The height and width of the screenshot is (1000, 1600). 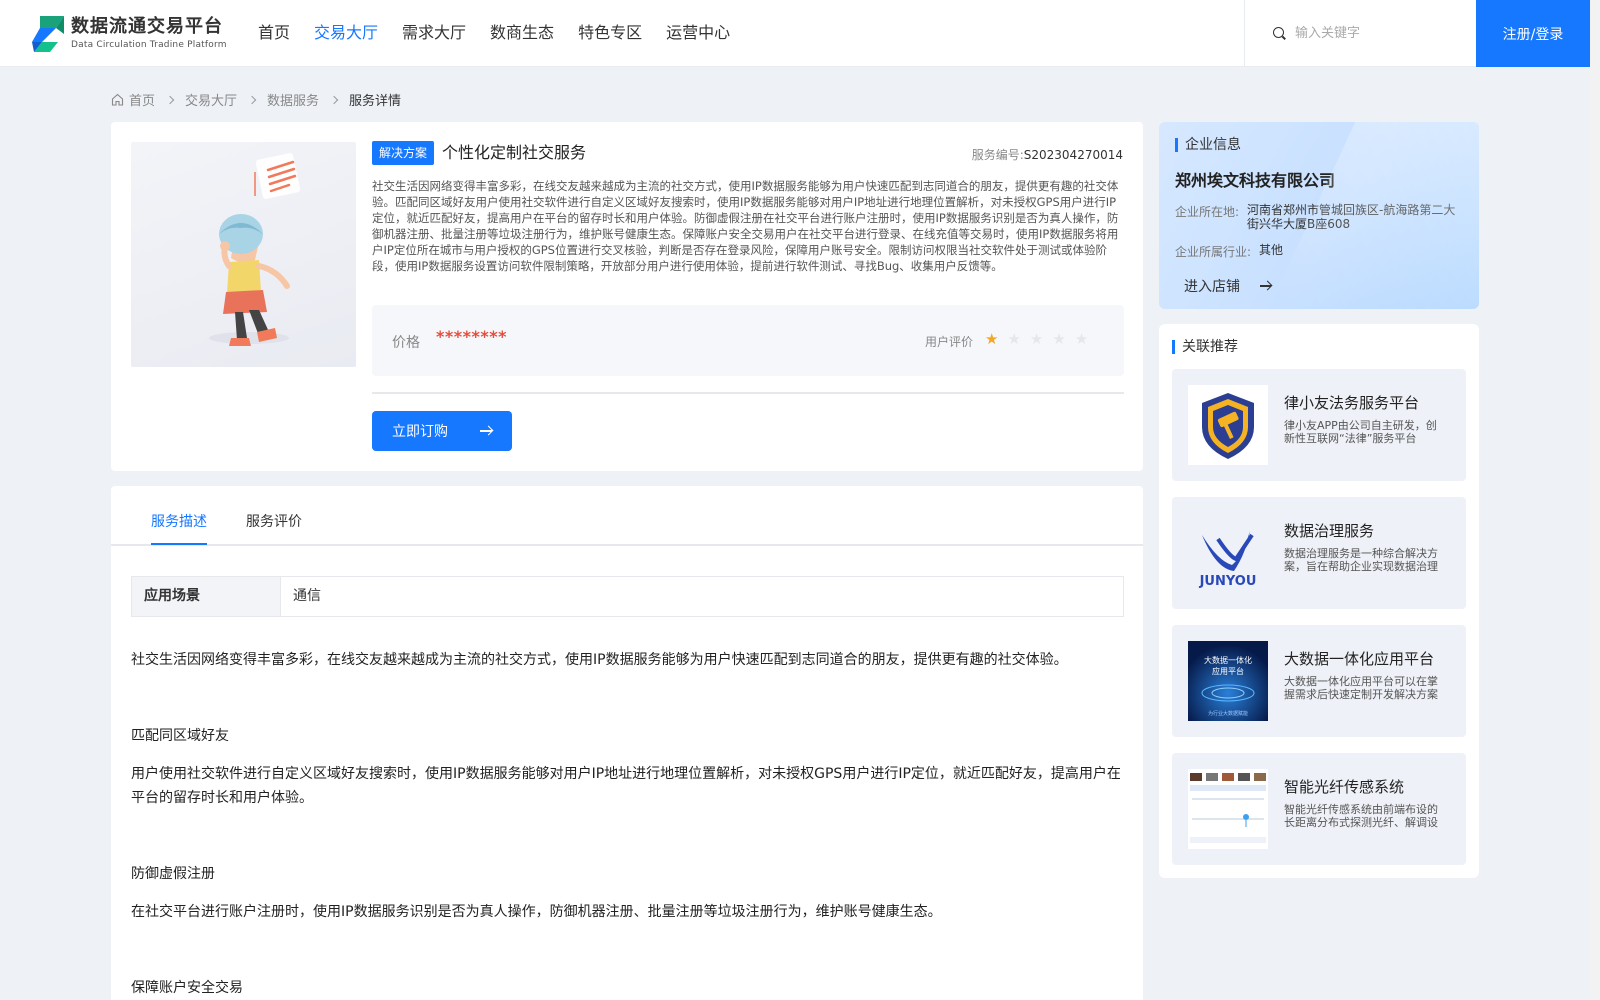 I want to click on nav-featured-zone: 特色专区, so click(x=610, y=33).